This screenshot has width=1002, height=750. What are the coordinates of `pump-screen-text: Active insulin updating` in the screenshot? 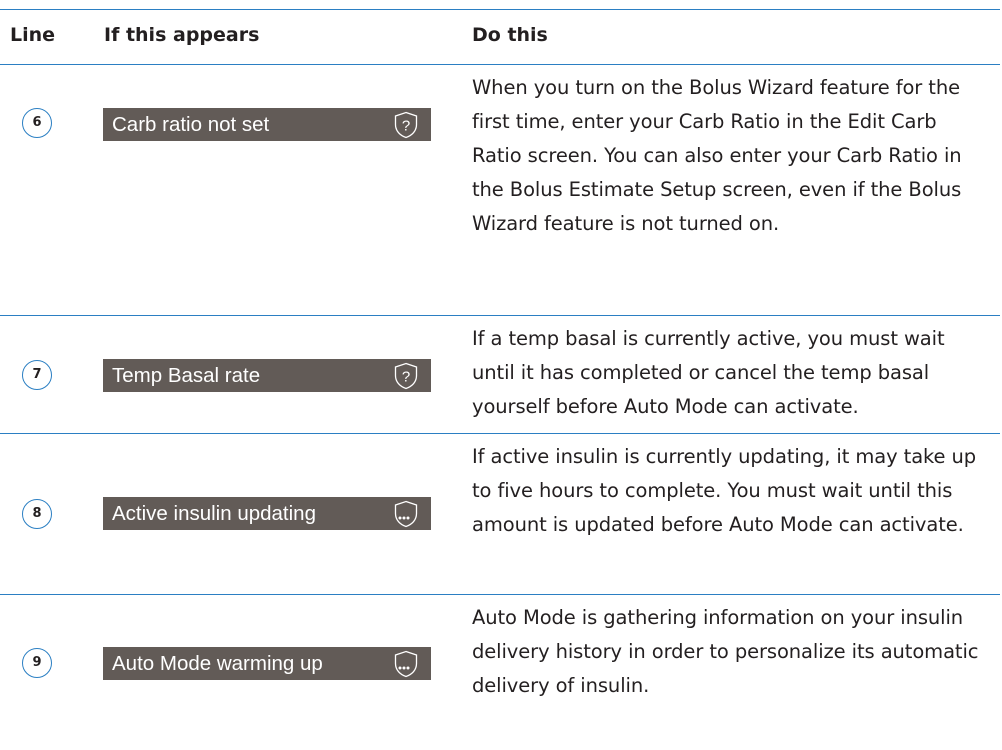 It's located at (214, 513).